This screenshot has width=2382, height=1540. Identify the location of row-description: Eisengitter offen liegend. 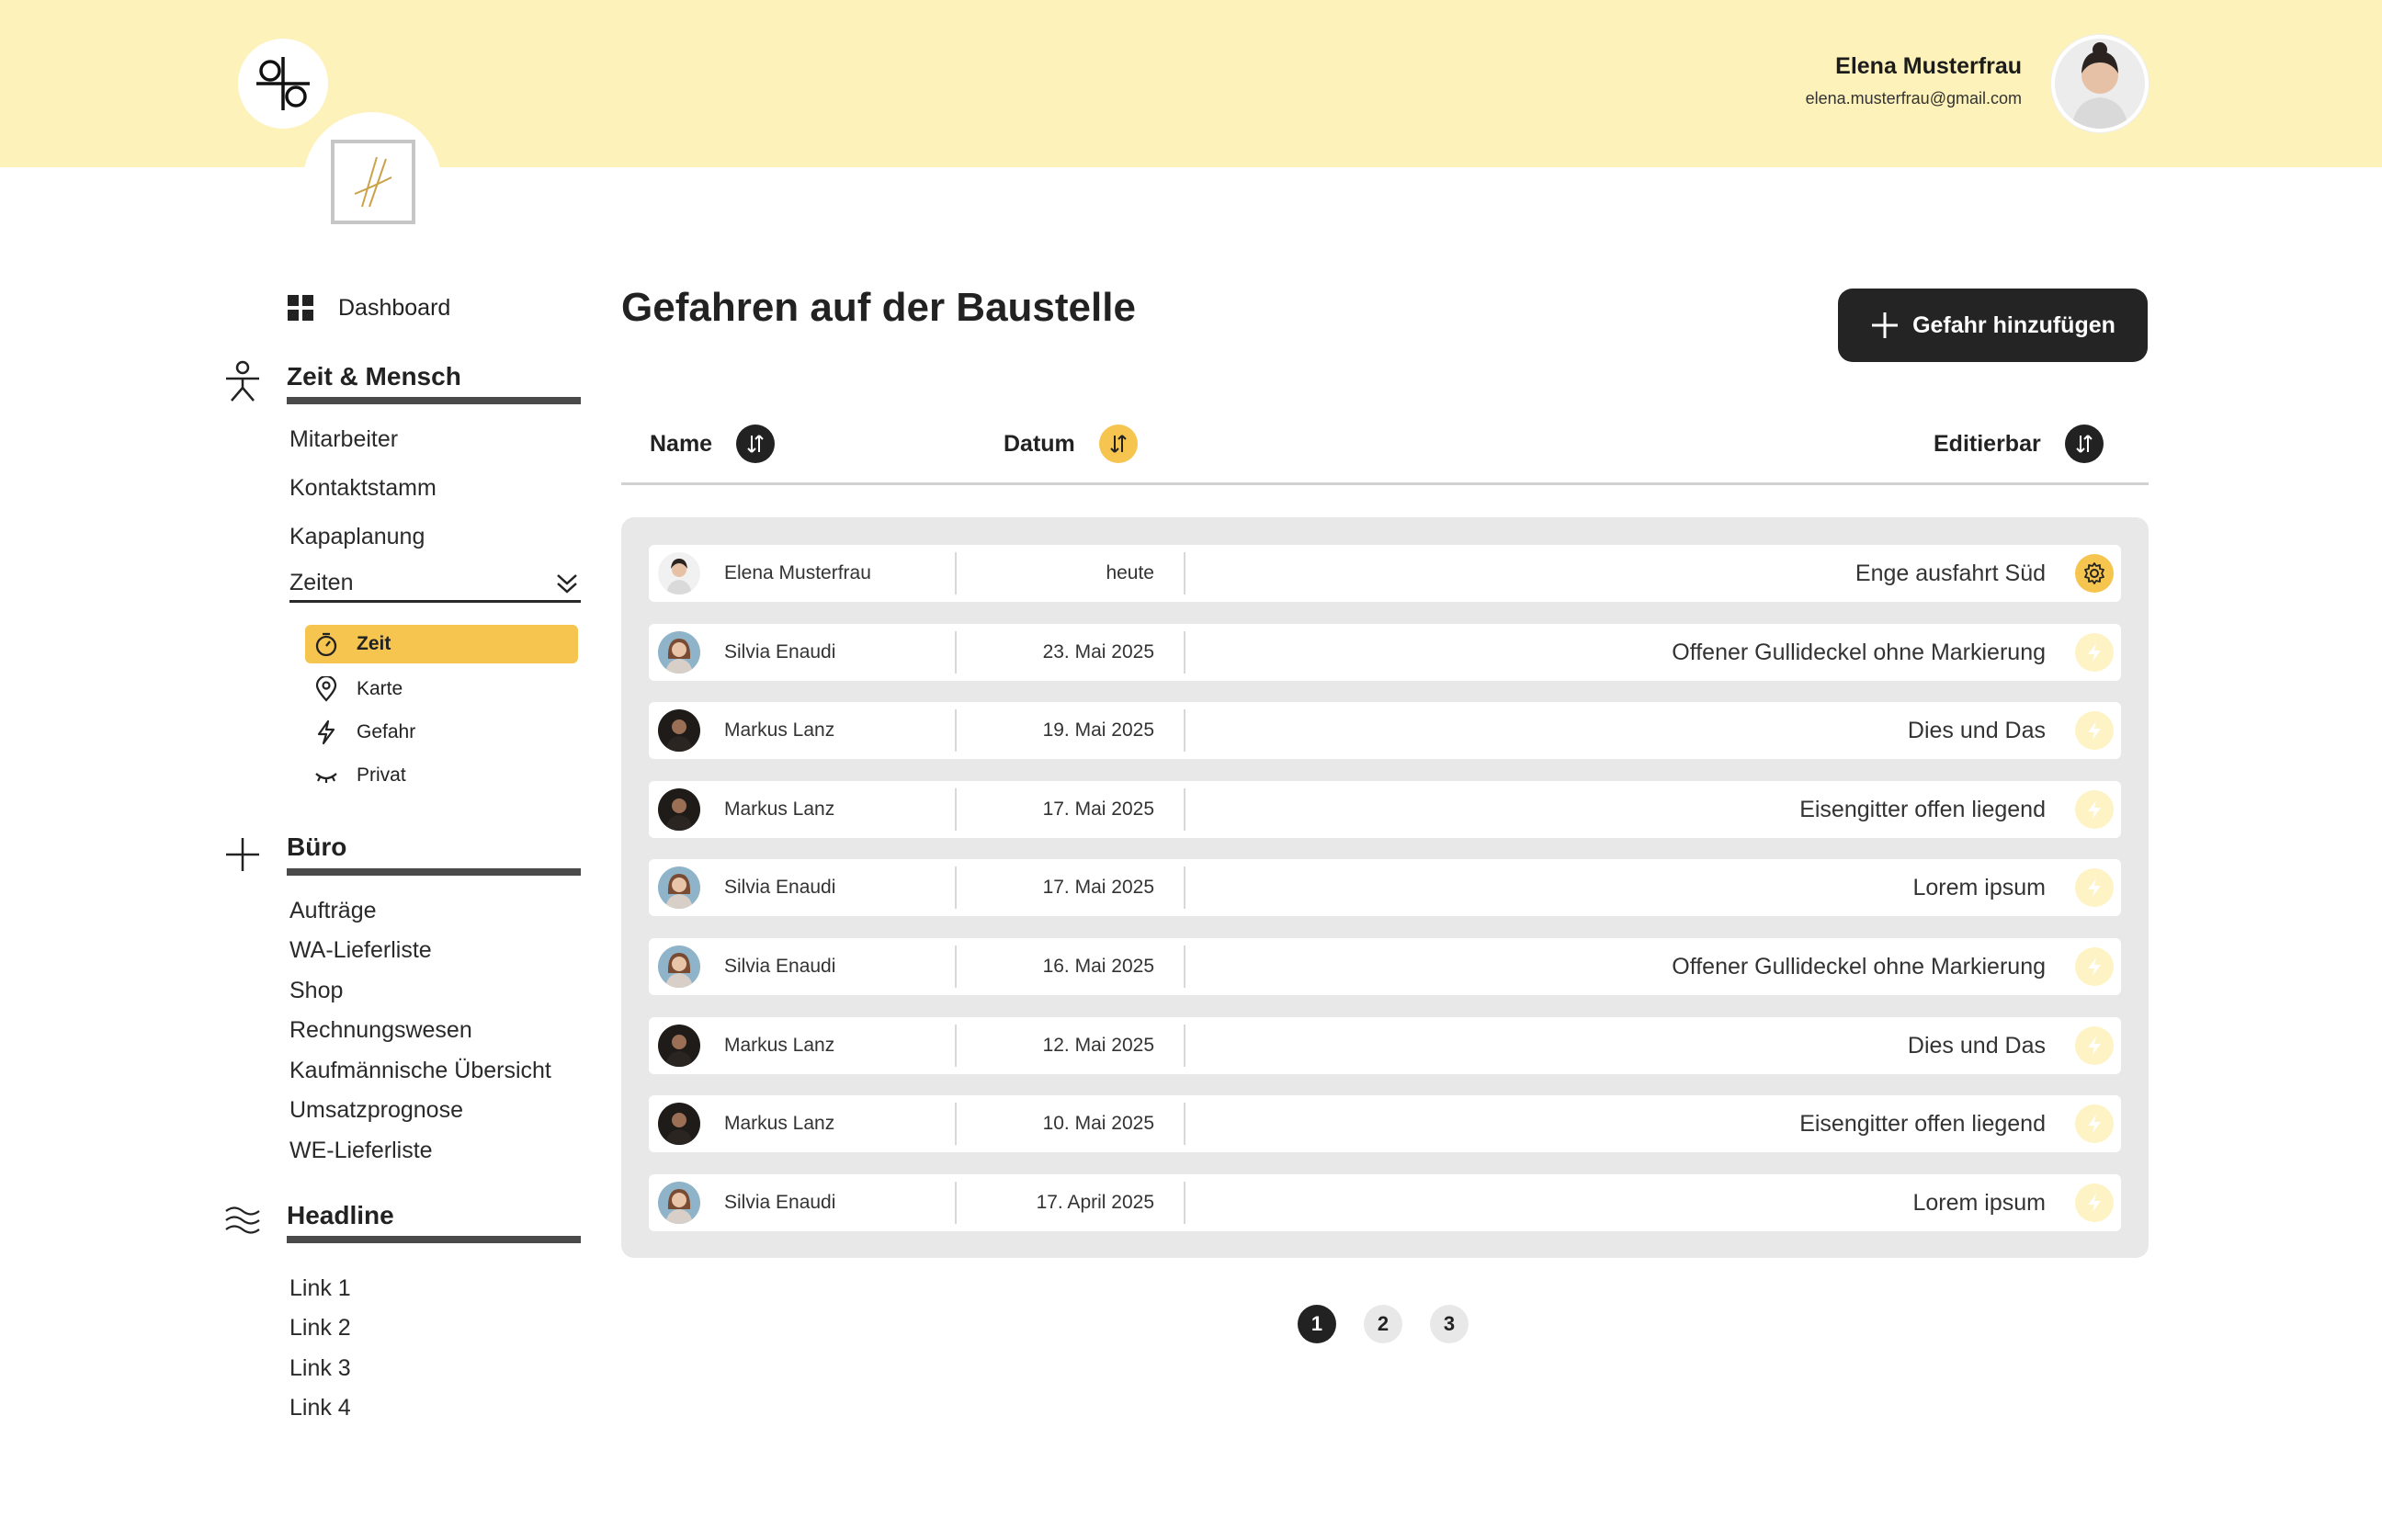
(1923, 1124).